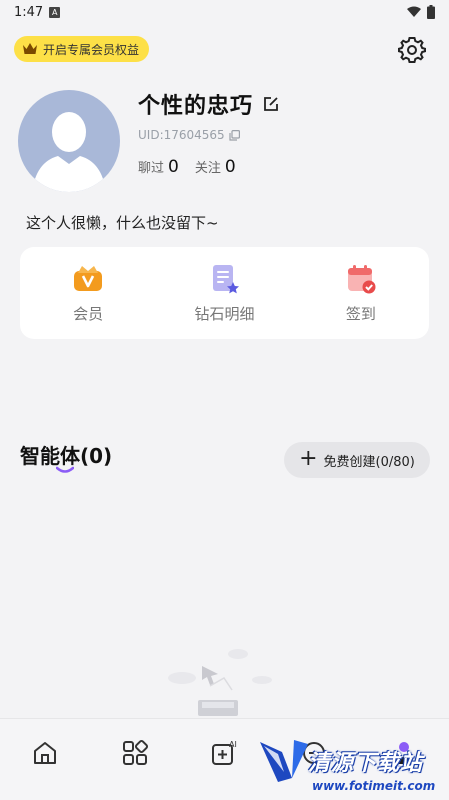  I want to click on chat-label: 聊过, so click(151, 168).